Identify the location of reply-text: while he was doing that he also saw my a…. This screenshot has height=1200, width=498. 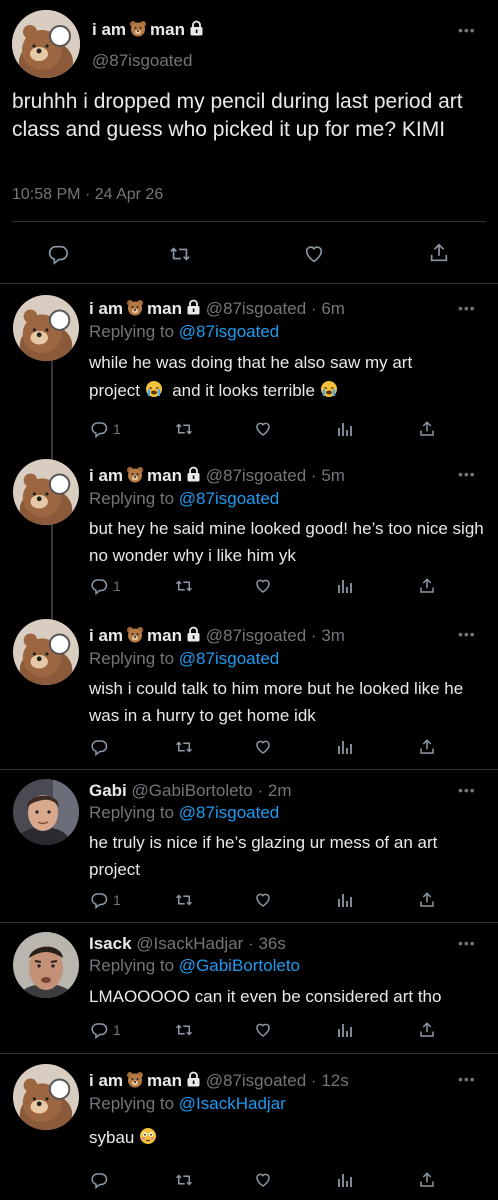
(289, 378).